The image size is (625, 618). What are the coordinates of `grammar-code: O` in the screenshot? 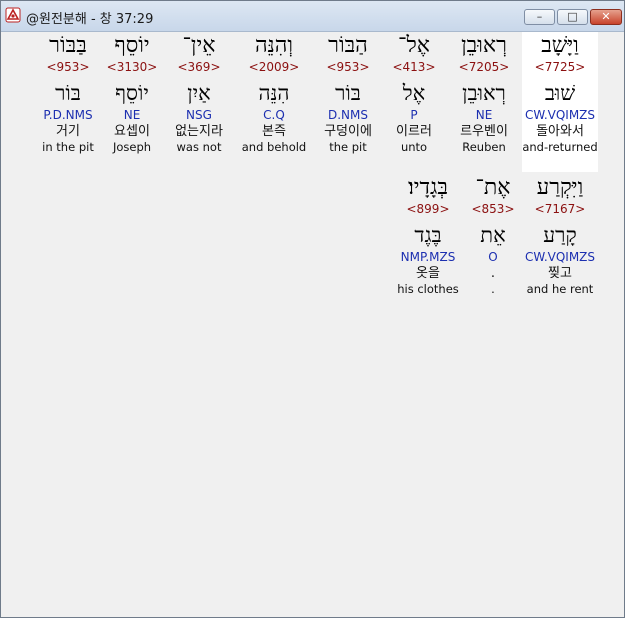 It's located at (493, 257).